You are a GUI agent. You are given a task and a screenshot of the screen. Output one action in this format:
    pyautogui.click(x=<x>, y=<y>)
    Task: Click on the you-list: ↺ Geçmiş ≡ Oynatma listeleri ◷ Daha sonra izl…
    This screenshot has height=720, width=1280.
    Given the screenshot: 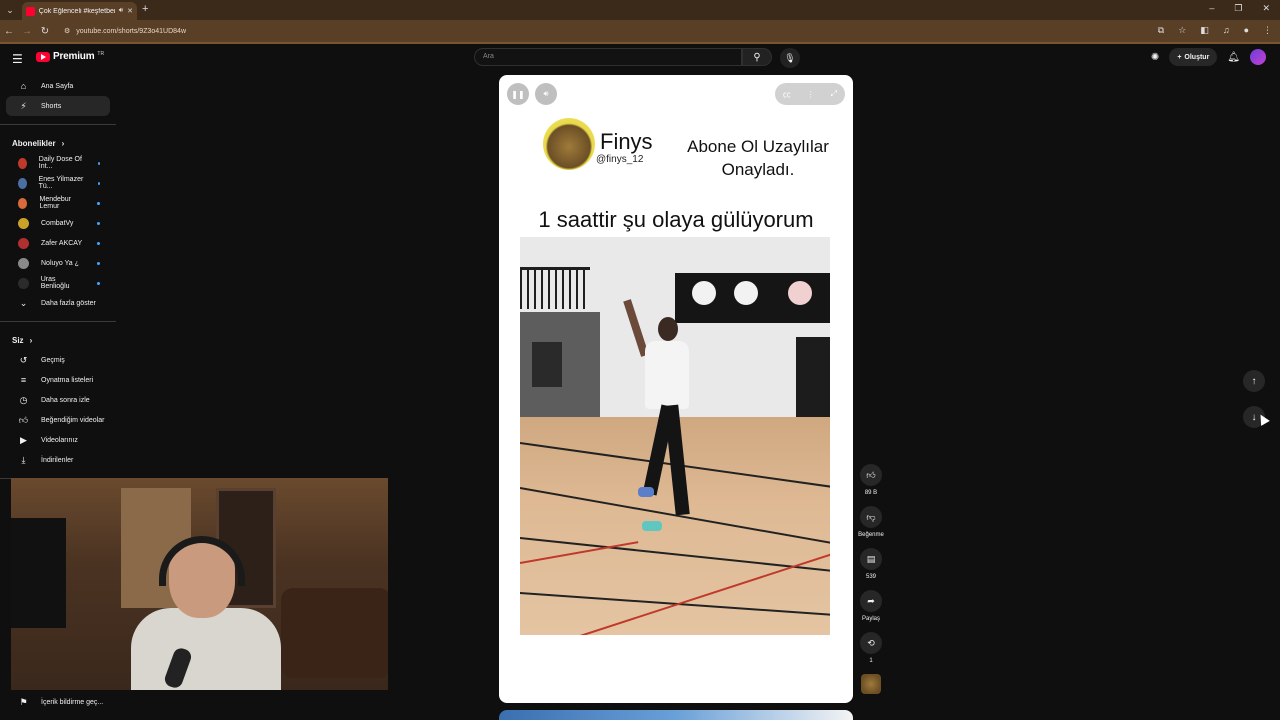 What is the action you would take?
    pyautogui.click(x=58, y=410)
    